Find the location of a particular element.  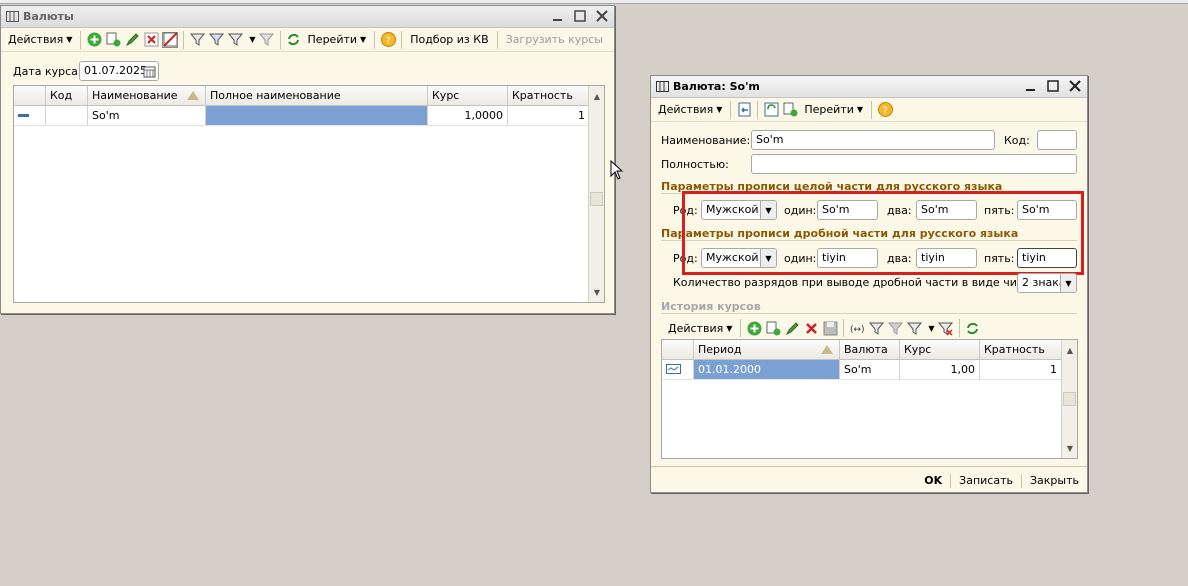

history-vertical-scrollbar: ▲ ▼ is located at coordinates (1069, 399).